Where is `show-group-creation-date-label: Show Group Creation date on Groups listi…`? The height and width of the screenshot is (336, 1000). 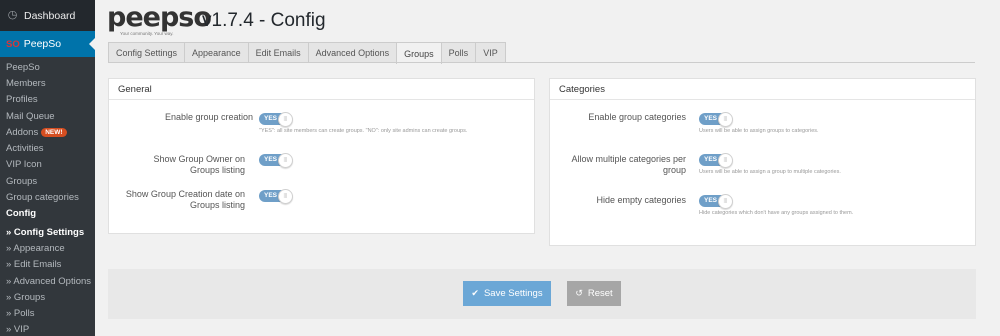 show-group-creation-date-label: Show Group Creation date on Groups listi… is located at coordinates (185, 199).